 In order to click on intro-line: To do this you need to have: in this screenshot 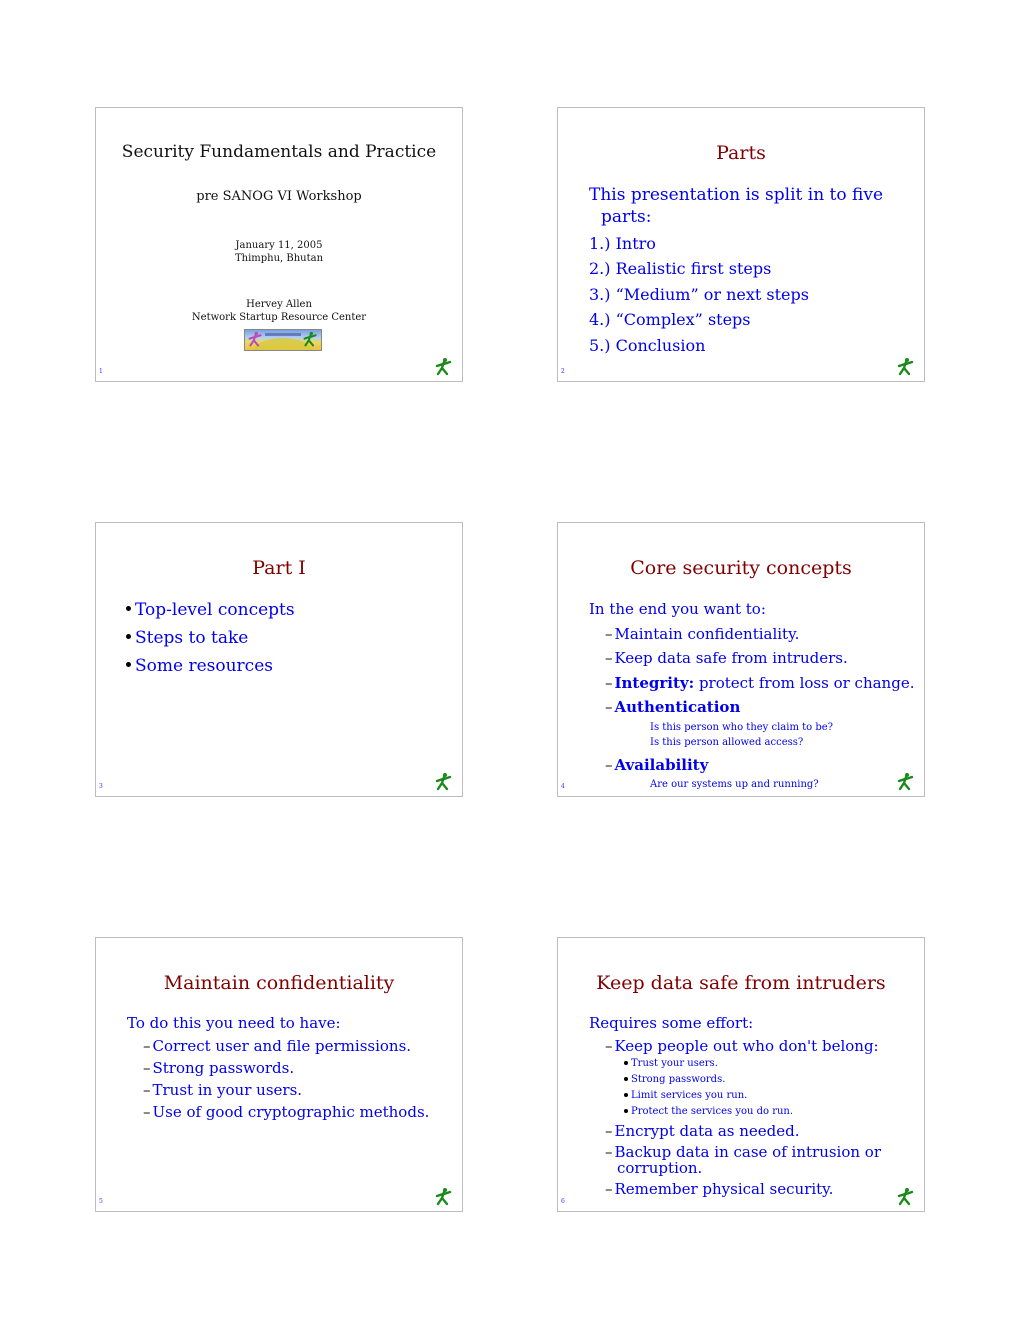, I will do `click(234, 1023)`.